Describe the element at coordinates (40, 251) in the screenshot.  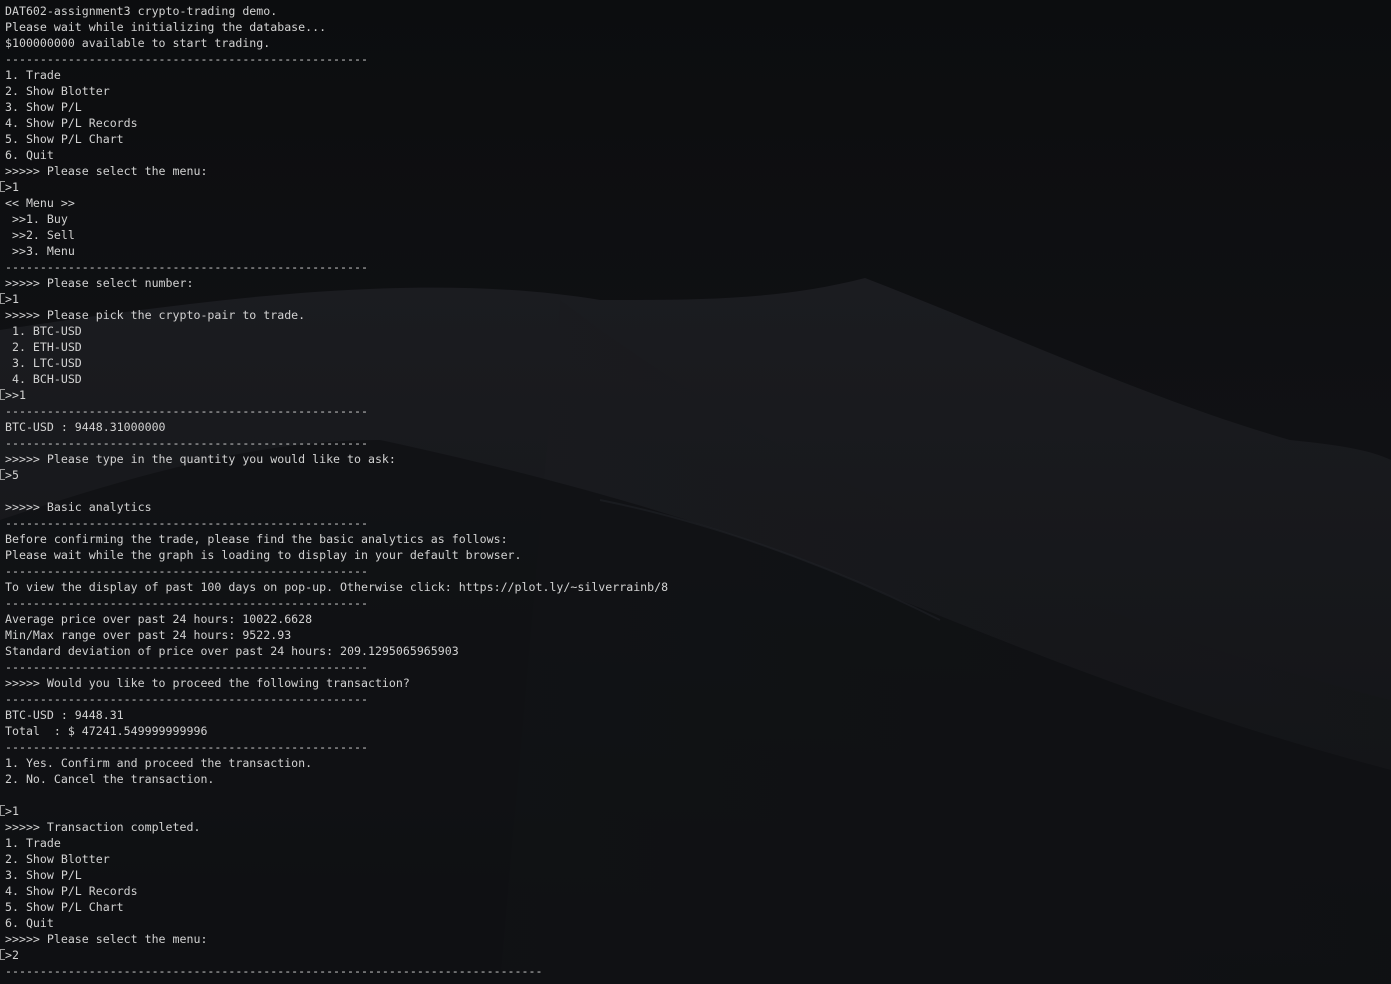
I see `terminal-line-text: >>3. Menu` at that location.